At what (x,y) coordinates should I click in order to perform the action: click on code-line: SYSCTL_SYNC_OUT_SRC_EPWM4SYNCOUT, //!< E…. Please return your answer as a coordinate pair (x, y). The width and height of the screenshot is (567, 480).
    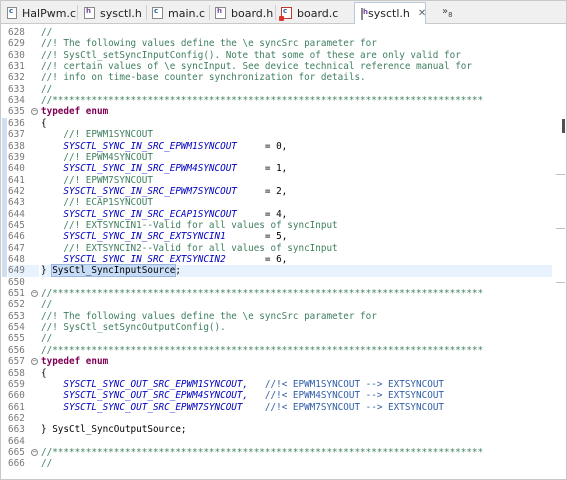
    Looking at the image, I should click on (296, 396).